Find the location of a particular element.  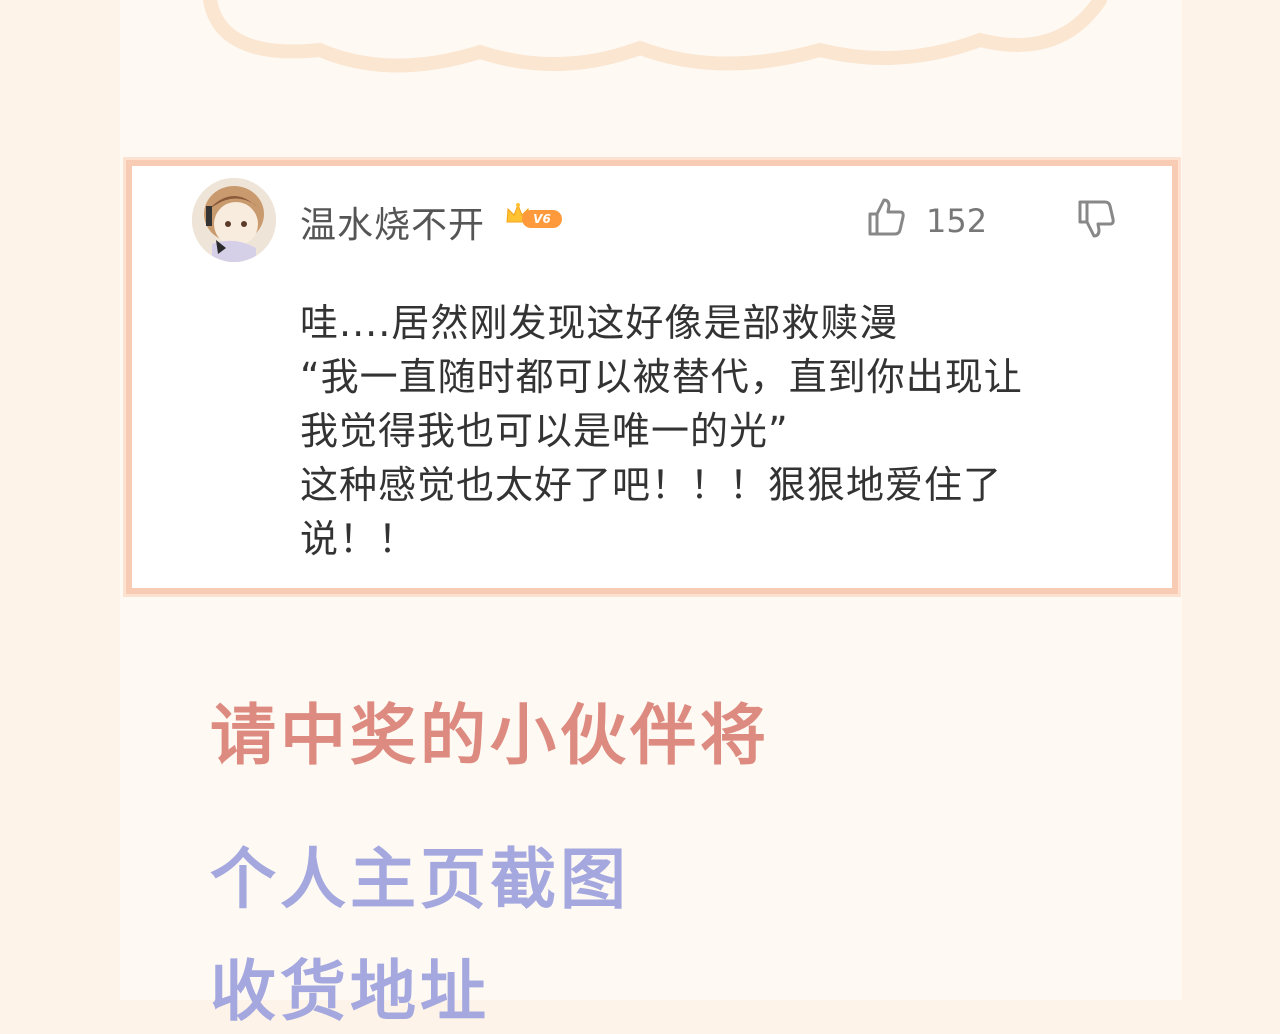

comment-line: 哇....居然刚发现这好像是部救赎漫 is located at coordinates (599, 323).